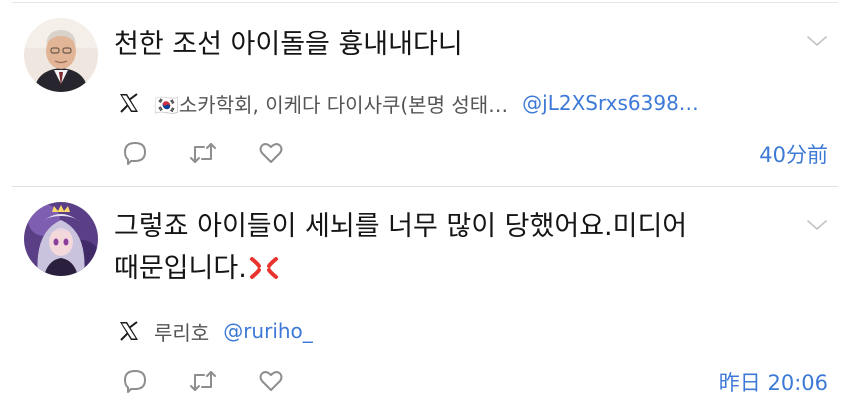 The width and height of the screenshot is (850, 416). I want to click on post-text: 천한 조선 아이돌을 흉내내다니, so click(288, 45).